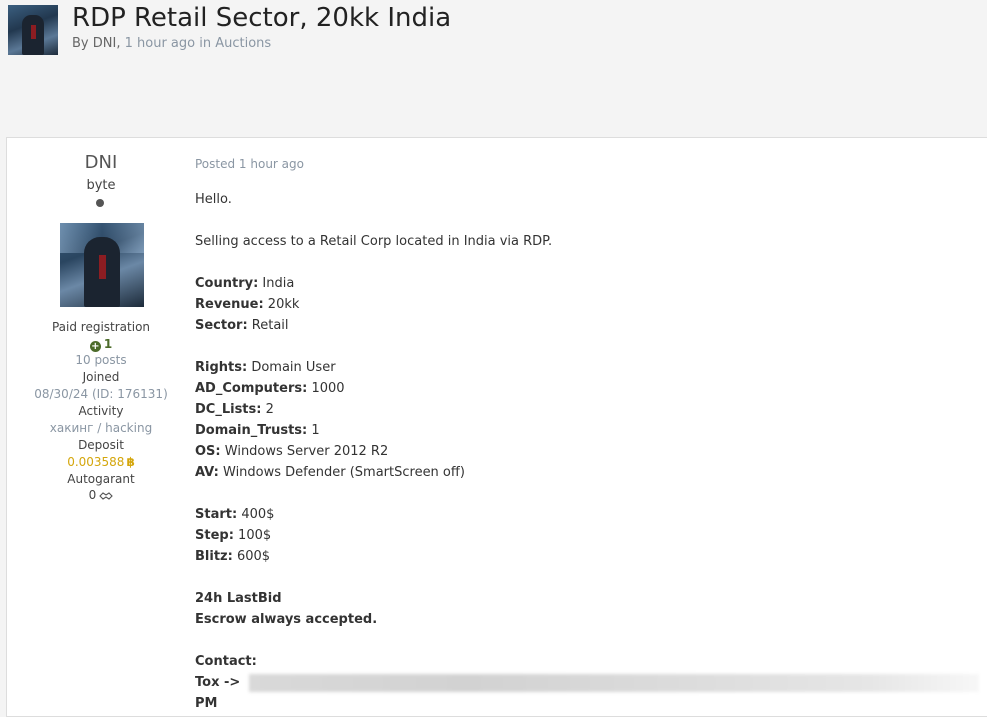 The width and height of the screenshot is (987, 717). Describe the element at coordinates (101, 394) in the screenshot. I see `joined-value: 08/30/24 (ID: 176131)` at that location.